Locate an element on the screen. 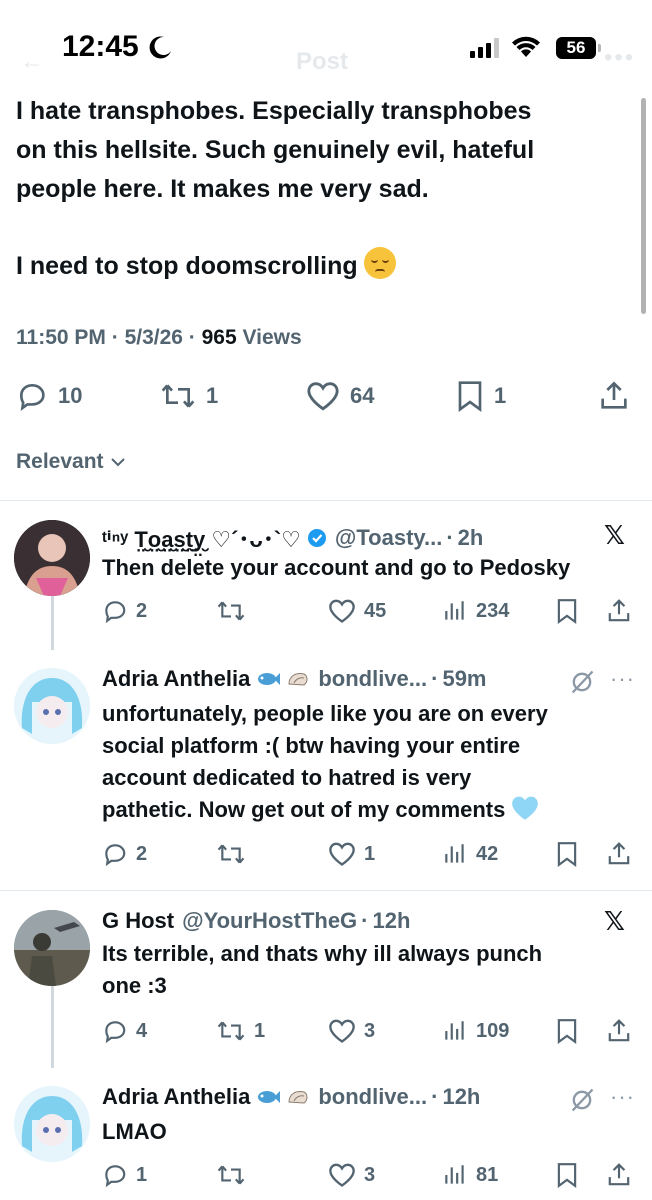  like-button: 45 is located at coordinates (357, 611).